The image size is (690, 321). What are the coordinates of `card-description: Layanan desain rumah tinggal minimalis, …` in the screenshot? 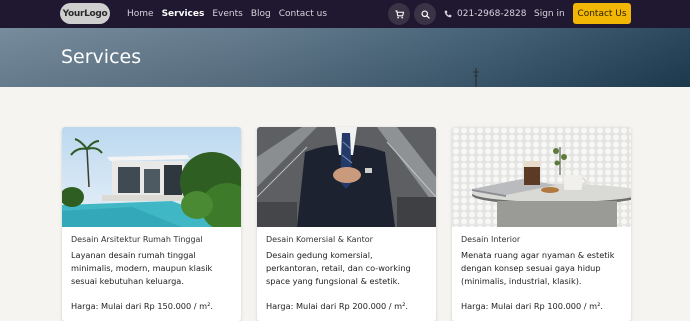 It's located at (142, 268).